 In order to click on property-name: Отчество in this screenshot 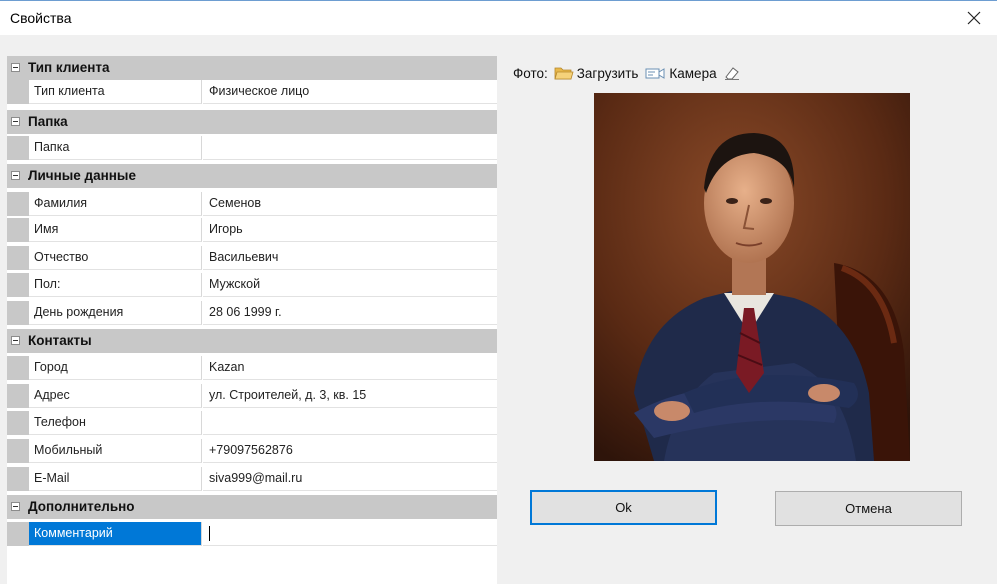, I will do `click(115, 258)`.